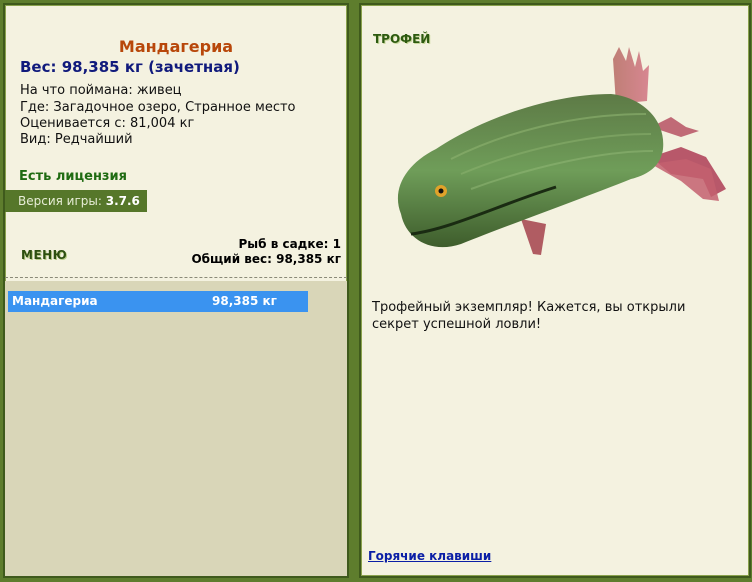 The height and width of the screenshot is (582, 752). Describe the element at coordinates (429, 556) in the screenshot. I see `hotkeys-link: Горячие клавиши` at that location.